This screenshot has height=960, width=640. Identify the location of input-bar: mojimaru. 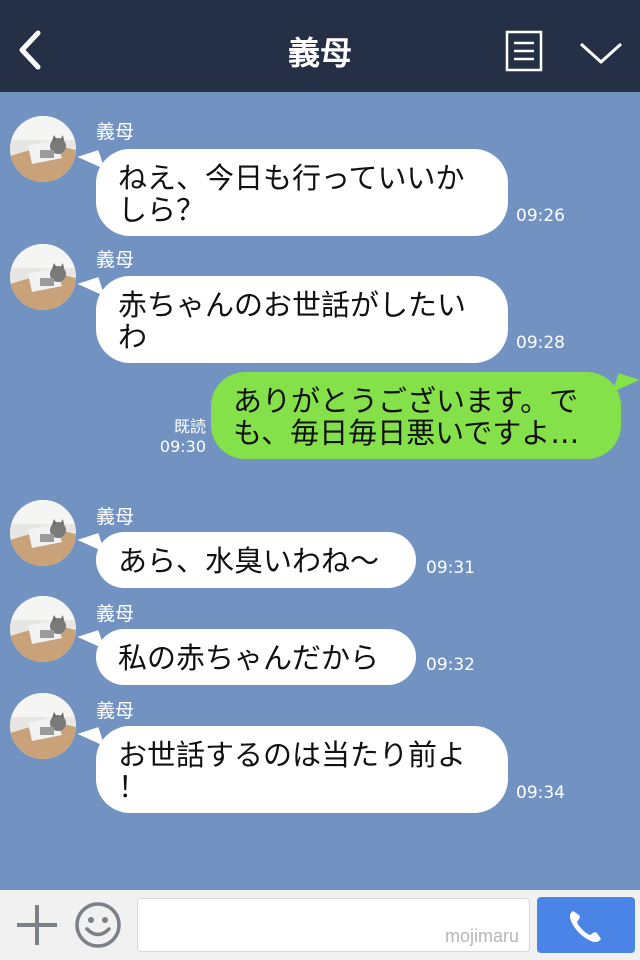
(320, 925).